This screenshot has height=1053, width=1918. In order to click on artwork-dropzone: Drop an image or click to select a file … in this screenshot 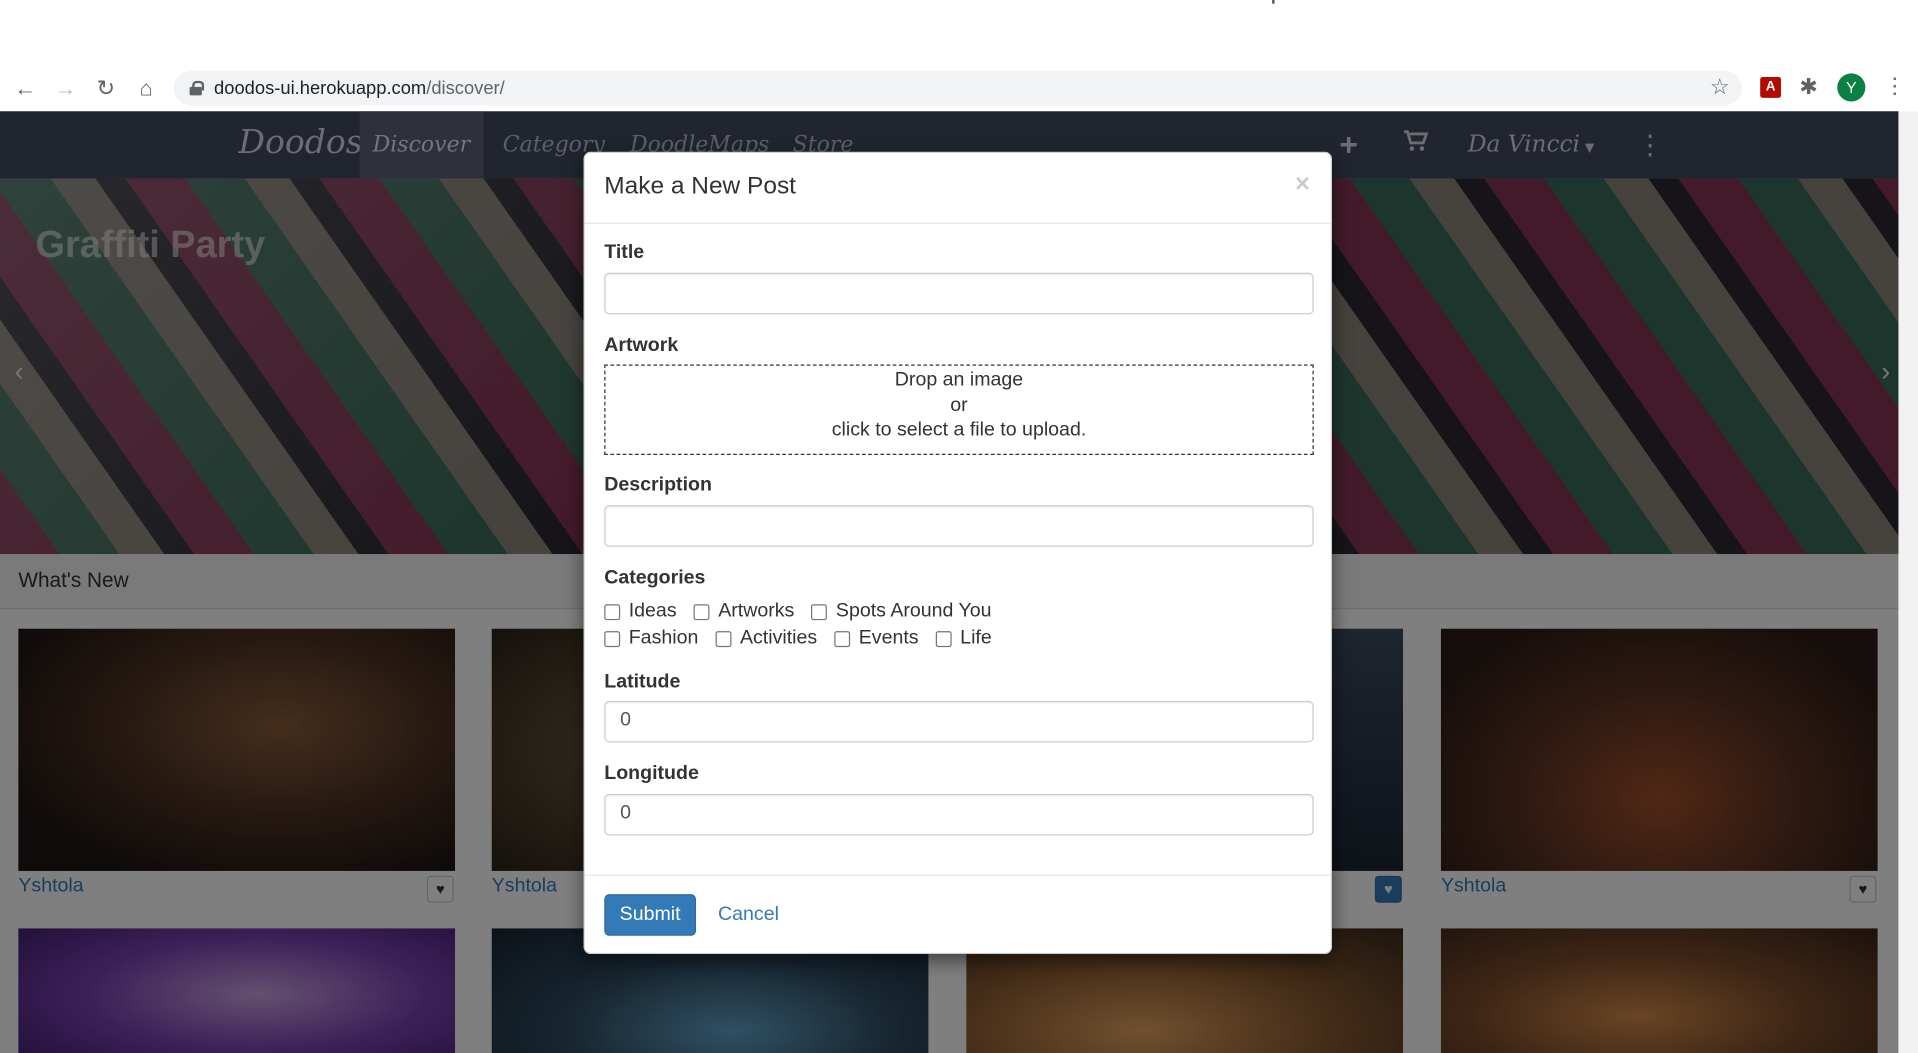, I will do `click(959, 410)`.